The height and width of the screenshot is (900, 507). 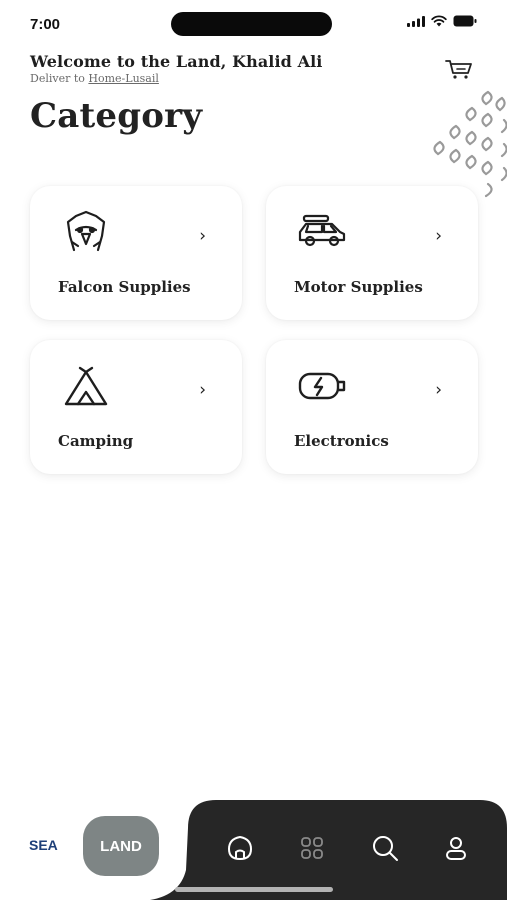 I want to click on search-icon, so click(x=385, y=848).